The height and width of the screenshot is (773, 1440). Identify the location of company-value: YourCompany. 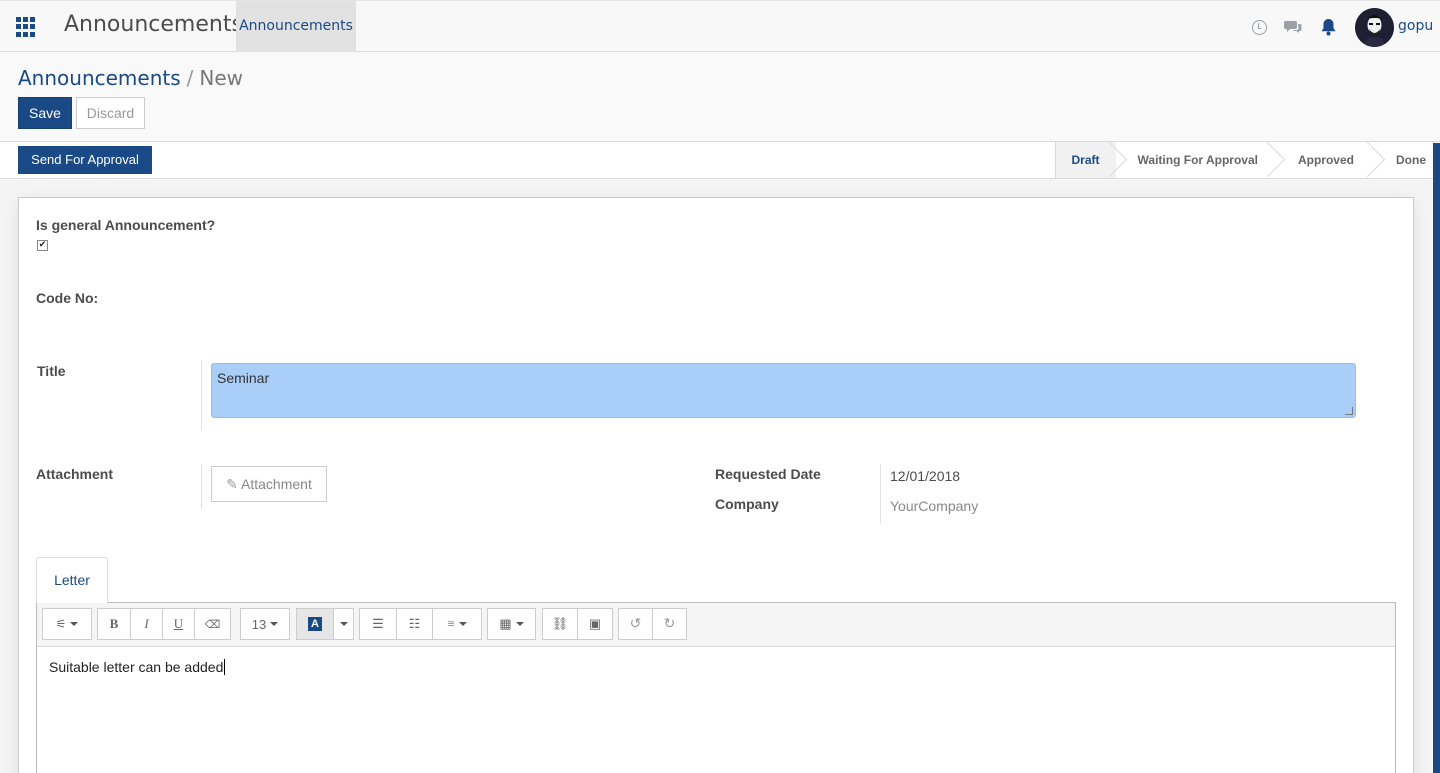
(934, 506).